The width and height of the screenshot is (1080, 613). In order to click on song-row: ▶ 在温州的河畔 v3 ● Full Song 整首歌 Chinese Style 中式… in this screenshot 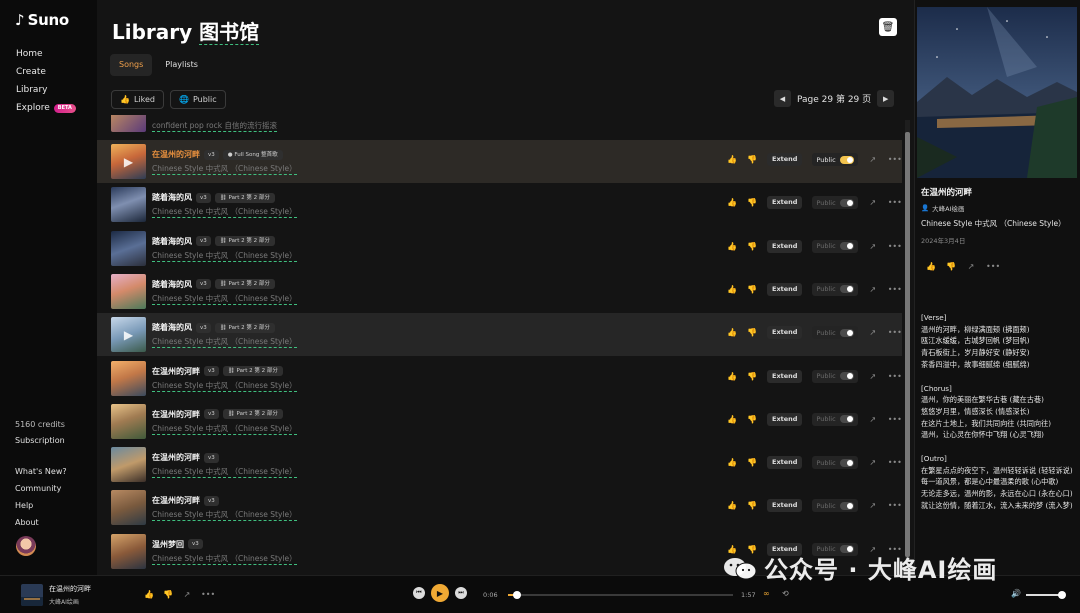, I will do `click(499, 161)`.